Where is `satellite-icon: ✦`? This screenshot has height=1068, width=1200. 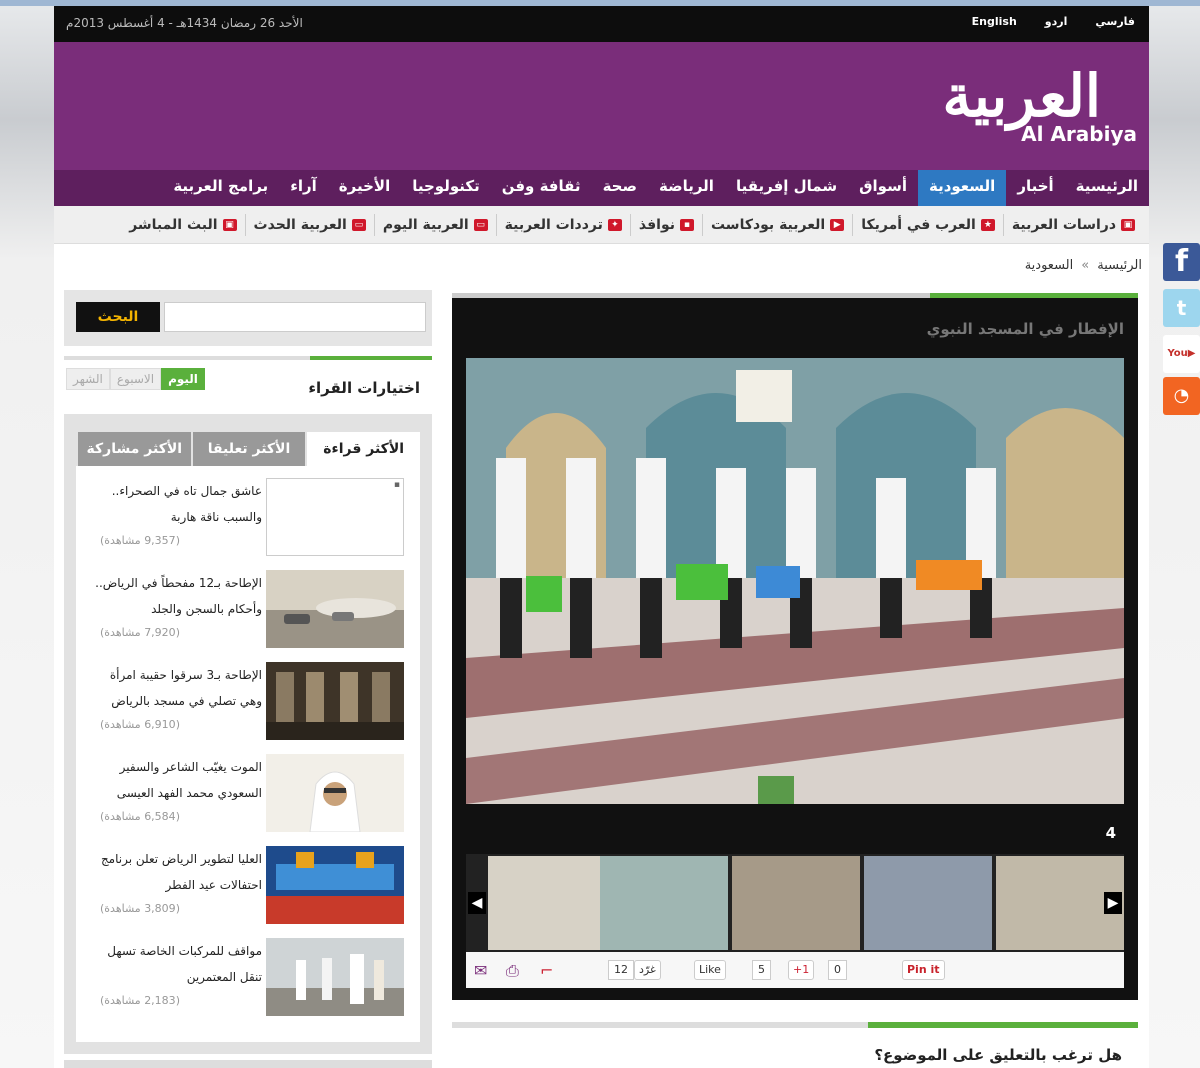
satellite-icon: ✦ is located at coordinates (614, 225).